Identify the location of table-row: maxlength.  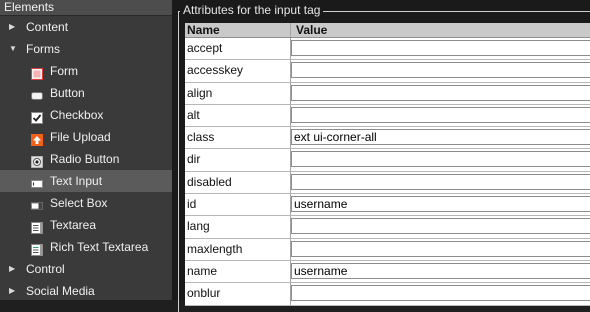
(387, 249).